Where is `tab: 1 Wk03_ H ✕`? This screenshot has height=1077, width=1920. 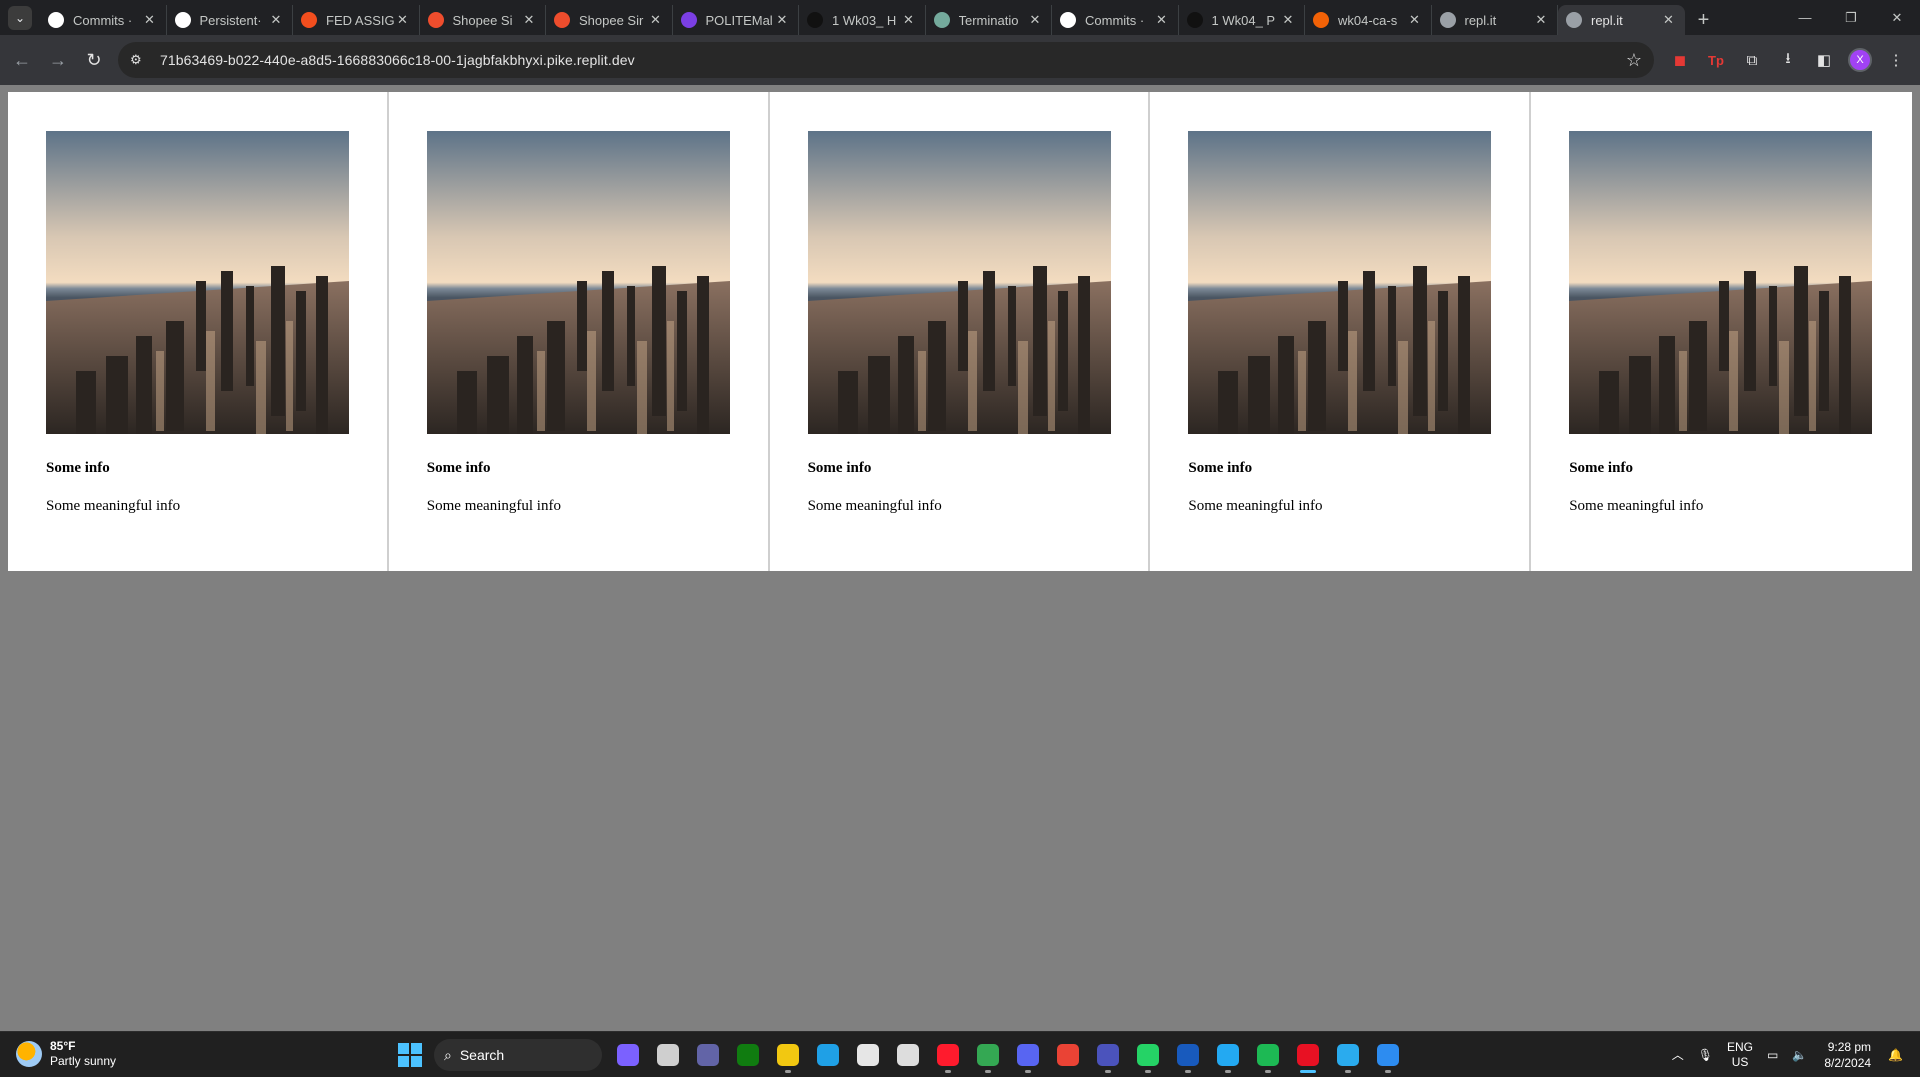 tab: 1 Wk03_ H ✕ is located at coordinates (862, 20).